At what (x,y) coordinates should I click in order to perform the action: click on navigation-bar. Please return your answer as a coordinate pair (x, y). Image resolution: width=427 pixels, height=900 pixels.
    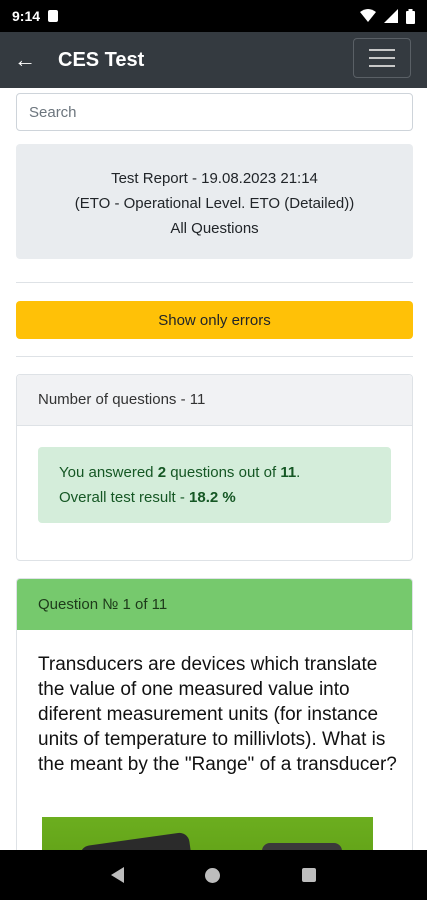
    Looking at the image, I should click on (213, 875).